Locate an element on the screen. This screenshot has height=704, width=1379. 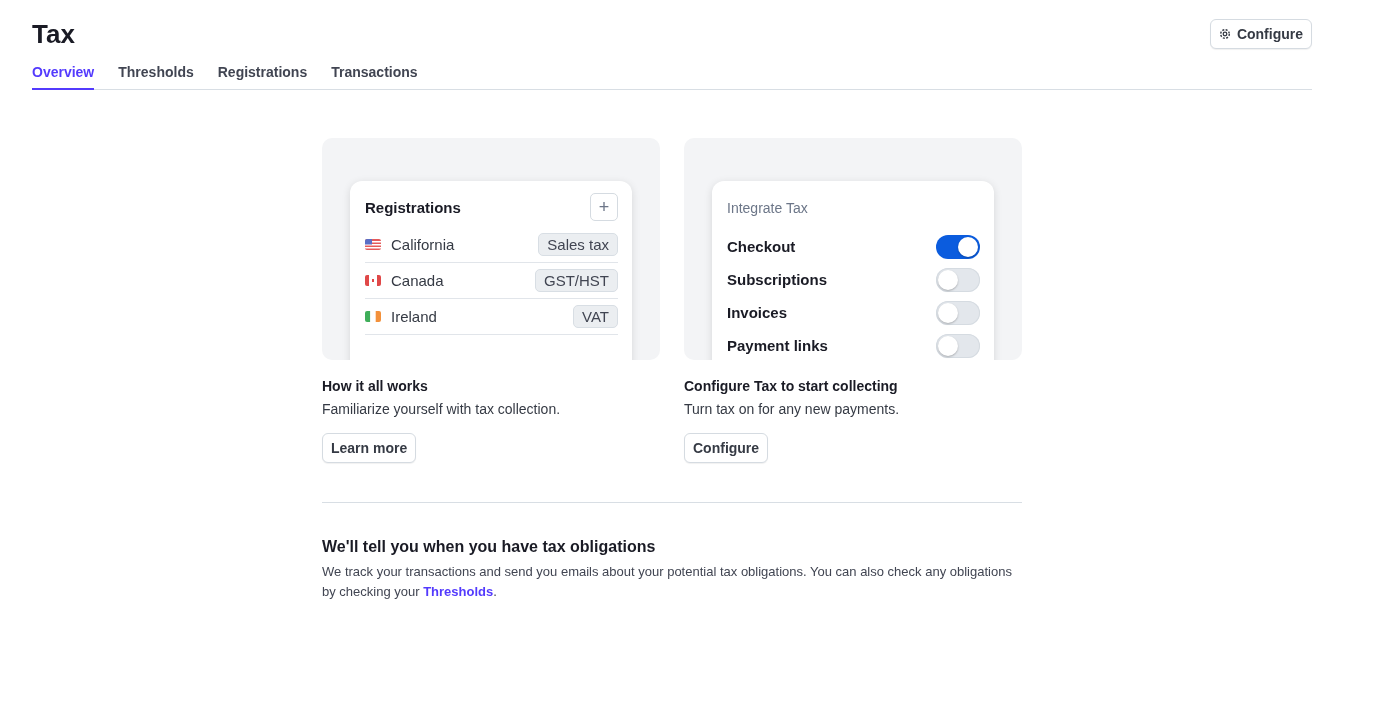
panel-title: Integrate Tax is located at coordinates (768, 208).